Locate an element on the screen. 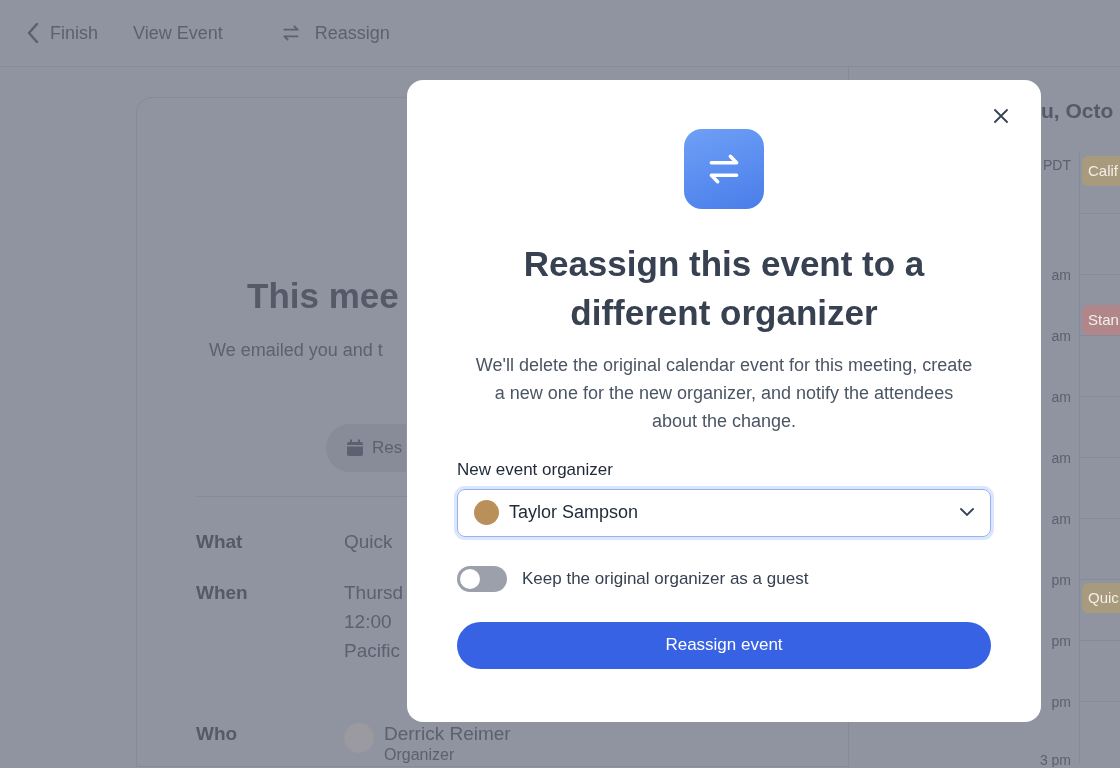 The width and height of the screenshot is (1120, 768). chevron-left-icon is located at coordinates (33, 33).